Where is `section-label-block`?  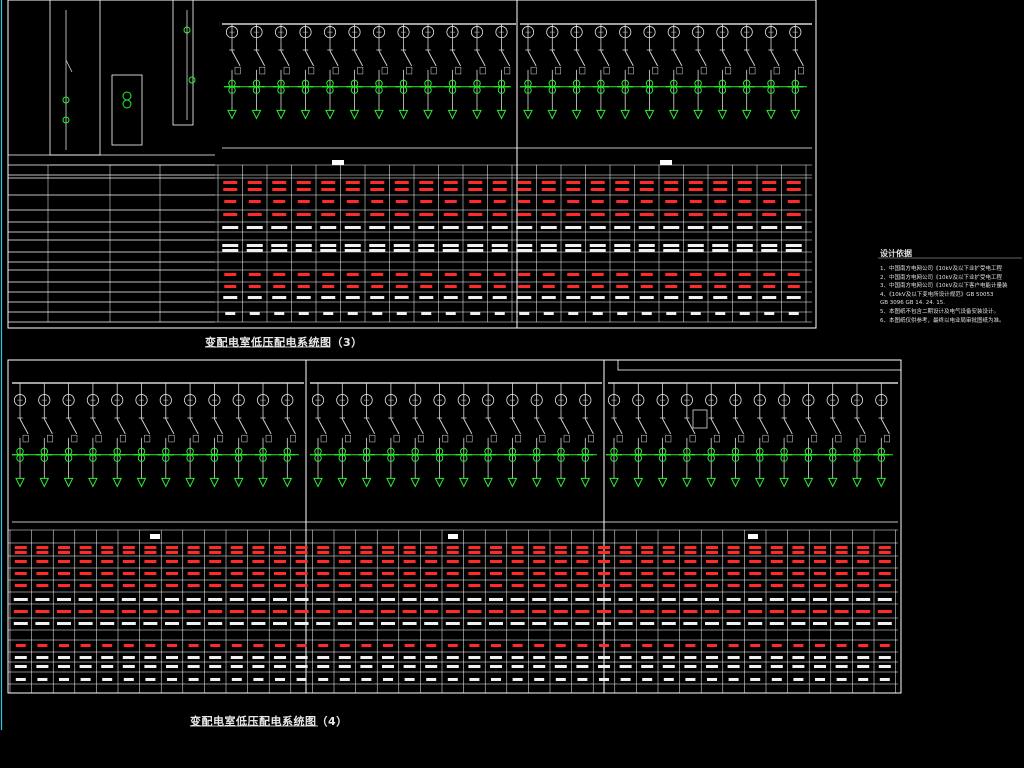
section-label-block is located at coordinates (666, 162).